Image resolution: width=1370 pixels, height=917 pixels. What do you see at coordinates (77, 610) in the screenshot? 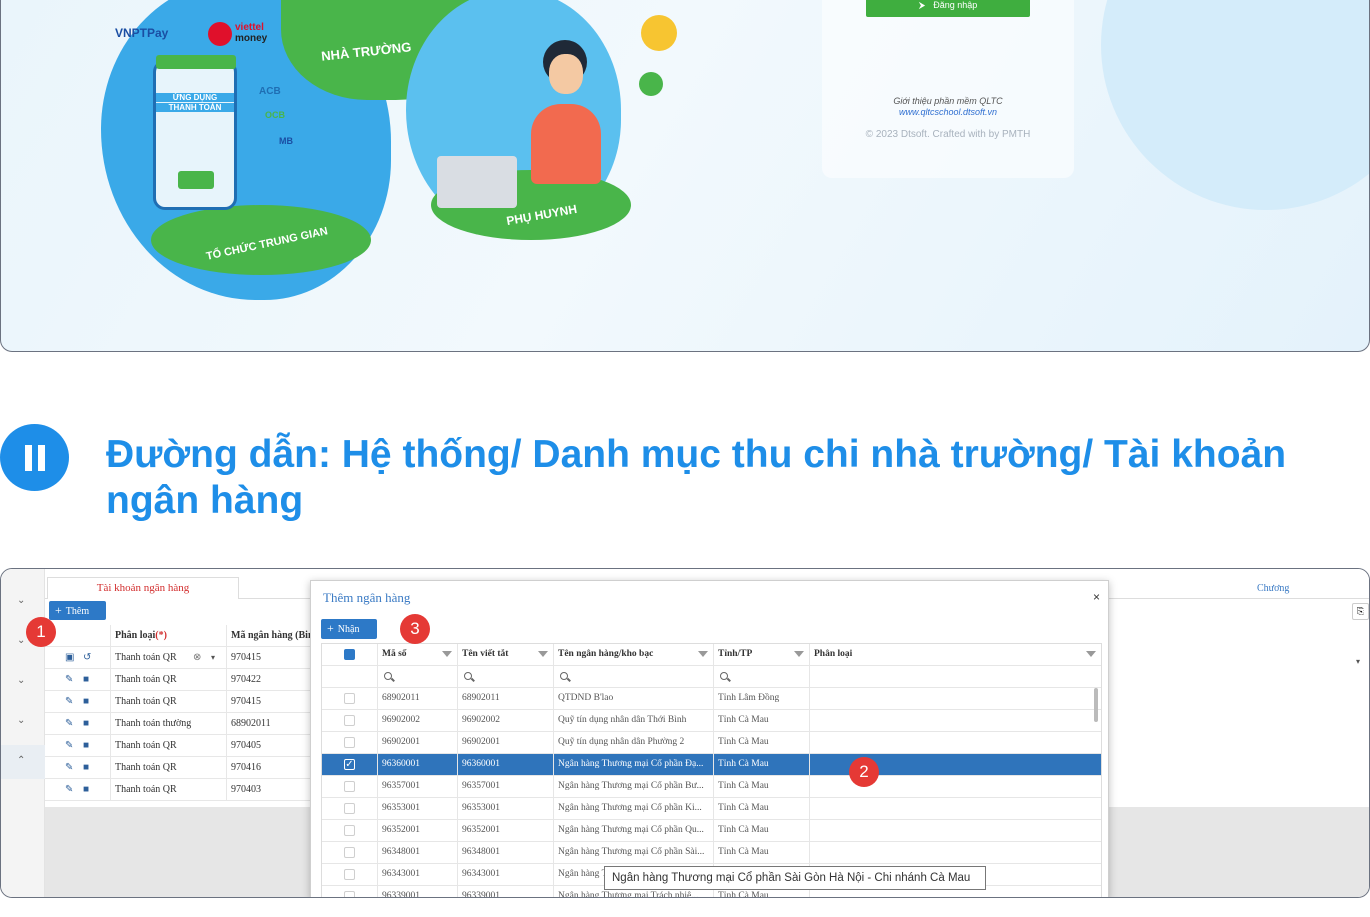
I see `add-button: + Thêm` at bounding box center [77, 610].